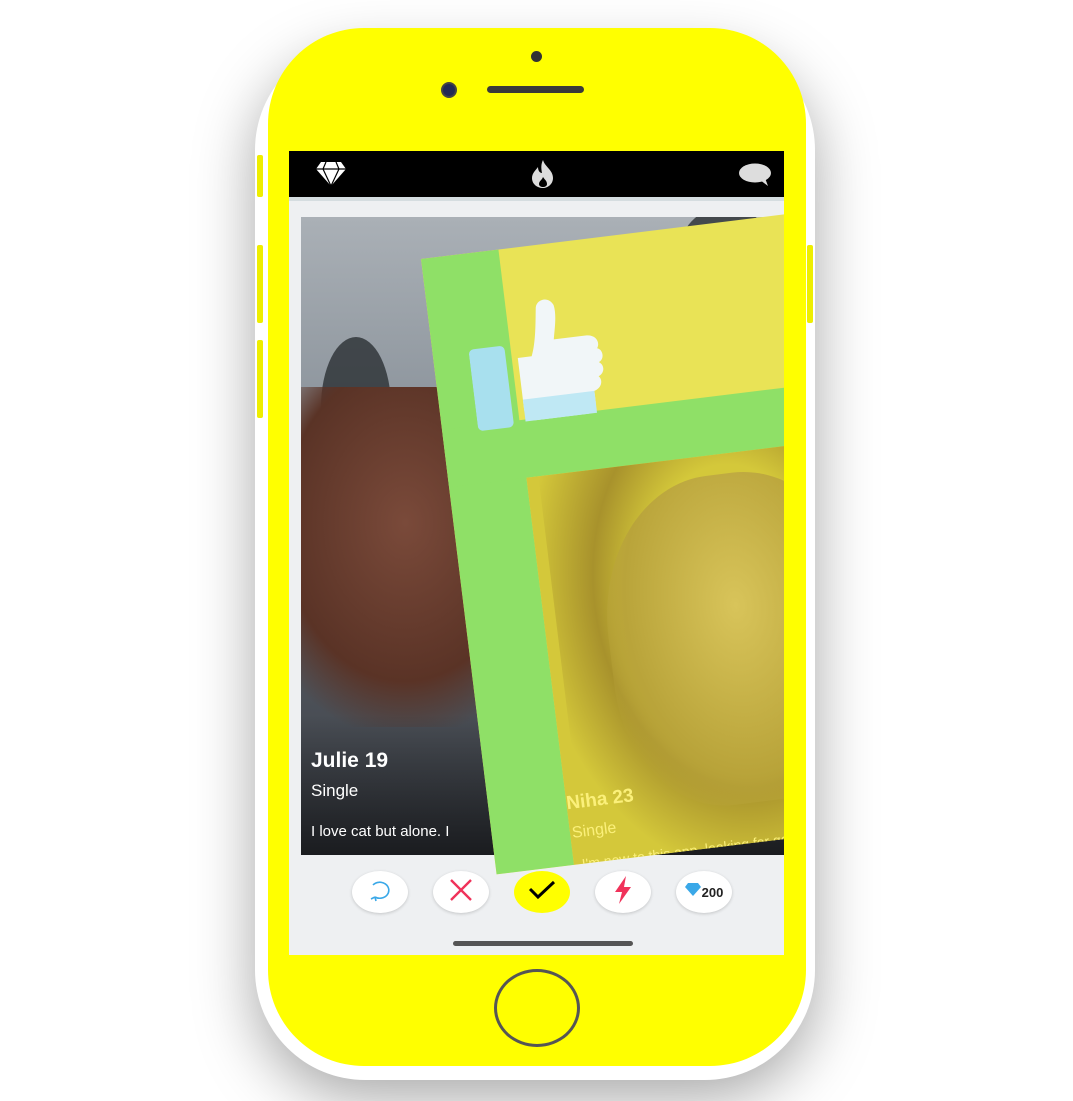 The width and height of the screenshot is (1073, 1101). Describe the element at coordinates (380, 831) in the screenshot. I see `profile-bio: I love cat but alone. I` at that location.